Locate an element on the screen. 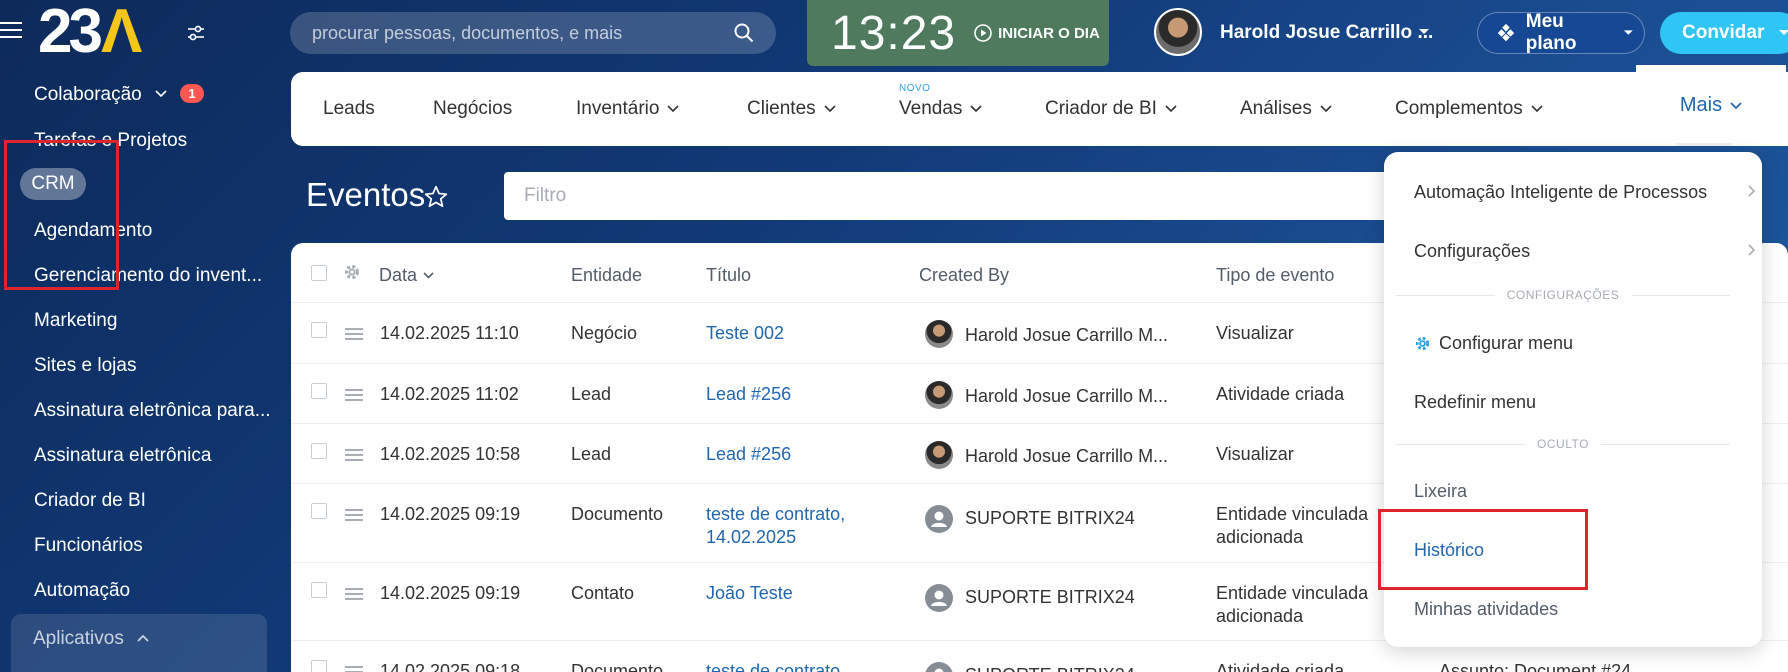 The image size is (1788, 672). tab-label: Inventário is located at coordinates (618, 108).